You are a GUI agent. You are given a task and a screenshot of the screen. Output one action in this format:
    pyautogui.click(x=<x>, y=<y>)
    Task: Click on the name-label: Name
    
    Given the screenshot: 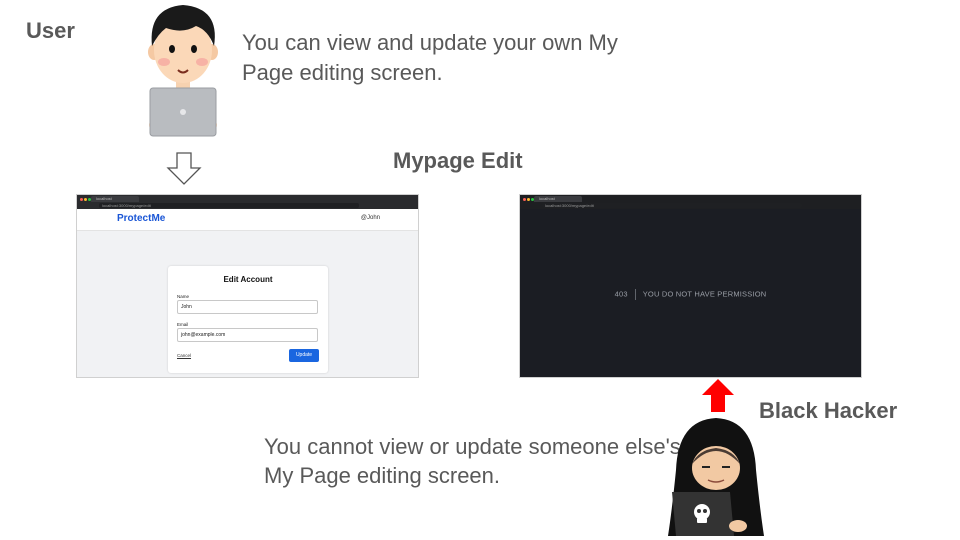 What is the action you would take?
    pyautogui.click(x=183, y=296)
    